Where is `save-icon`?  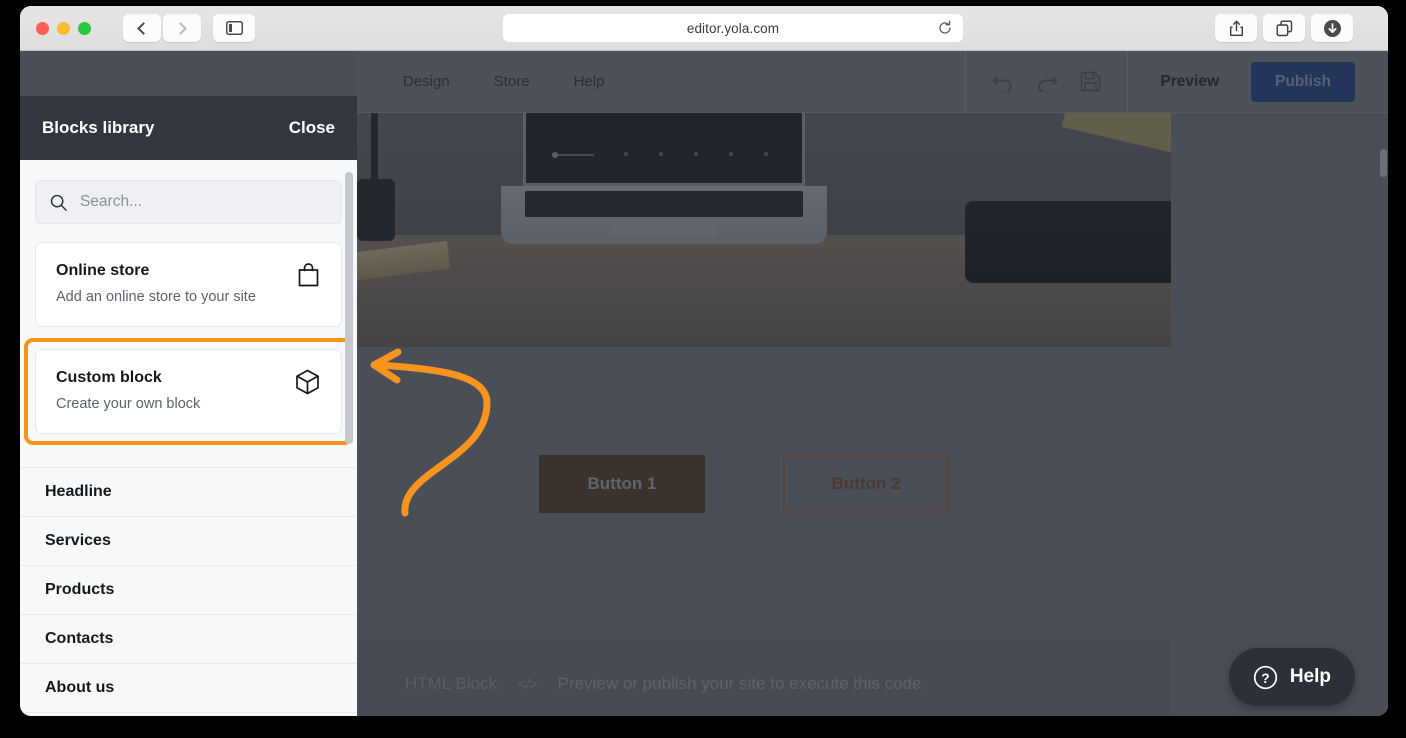
save-icon is located at coordinates (1090, 81).